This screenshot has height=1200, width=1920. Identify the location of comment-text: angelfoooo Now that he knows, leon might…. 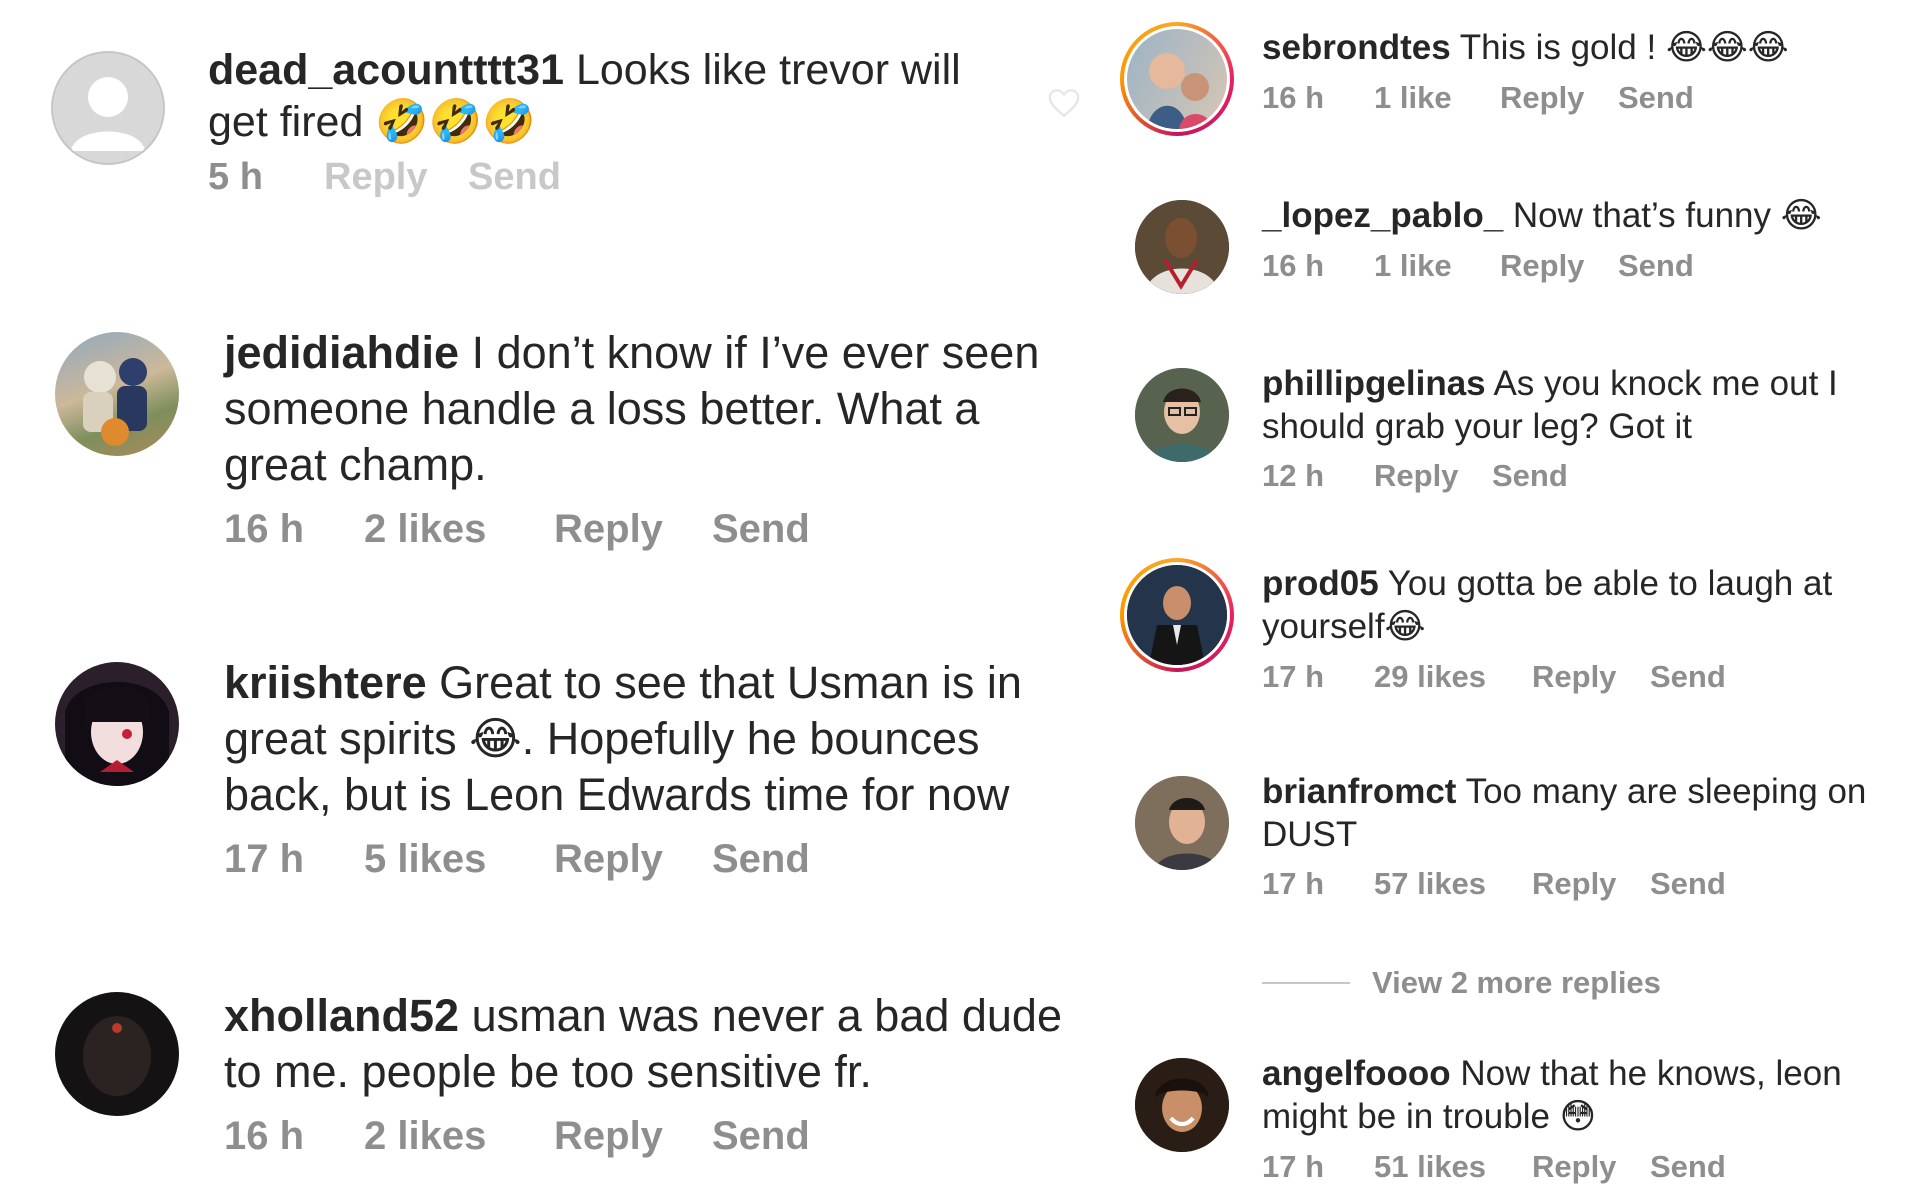
(1572, 1095).